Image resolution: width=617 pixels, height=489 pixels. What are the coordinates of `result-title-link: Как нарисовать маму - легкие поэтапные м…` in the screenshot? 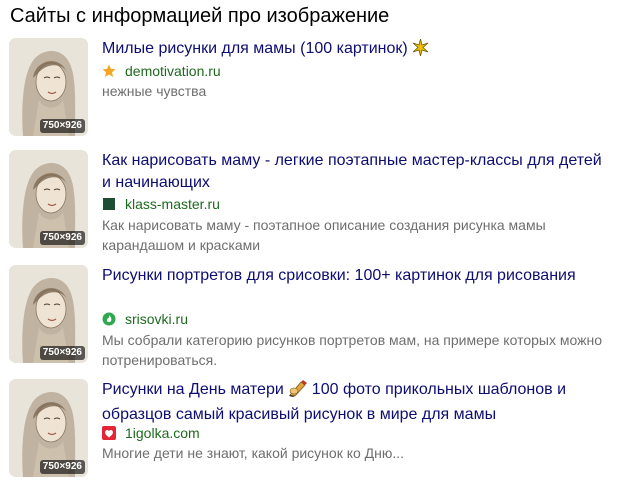 It's located at (354, 172).